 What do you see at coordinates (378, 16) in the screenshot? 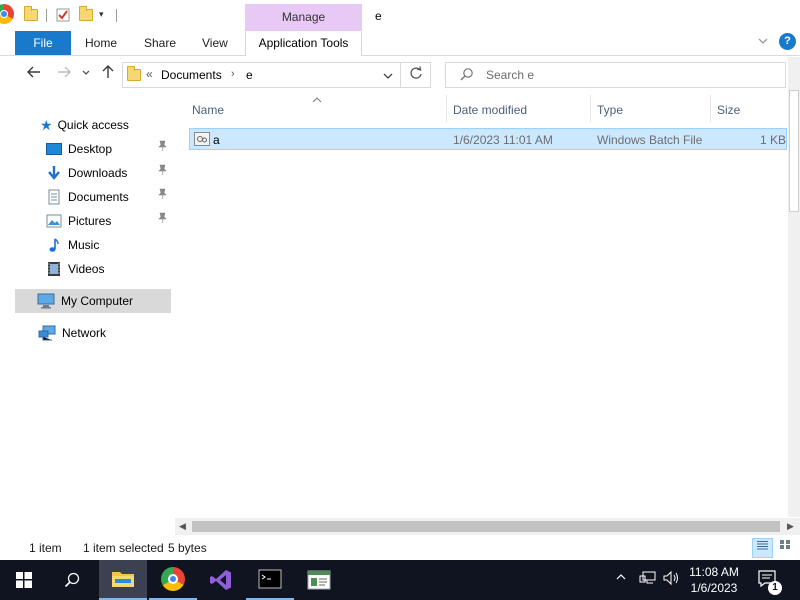
I see `window-title: e` at bounding box center [378, 16].